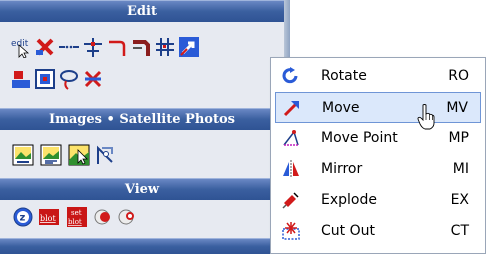 Image resolution: width=486 pixels, height=254 pixels. Describe the element at coordinates (458, 76) in the screenshot. I see `menu-item-shortcut: RO` at that location.